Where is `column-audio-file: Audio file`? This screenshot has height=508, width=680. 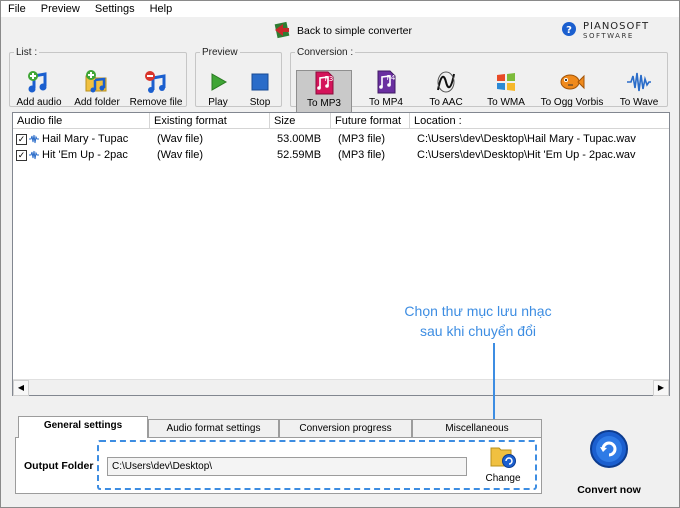 column-audio-file: Audio file is located at coordinates (81, 120).